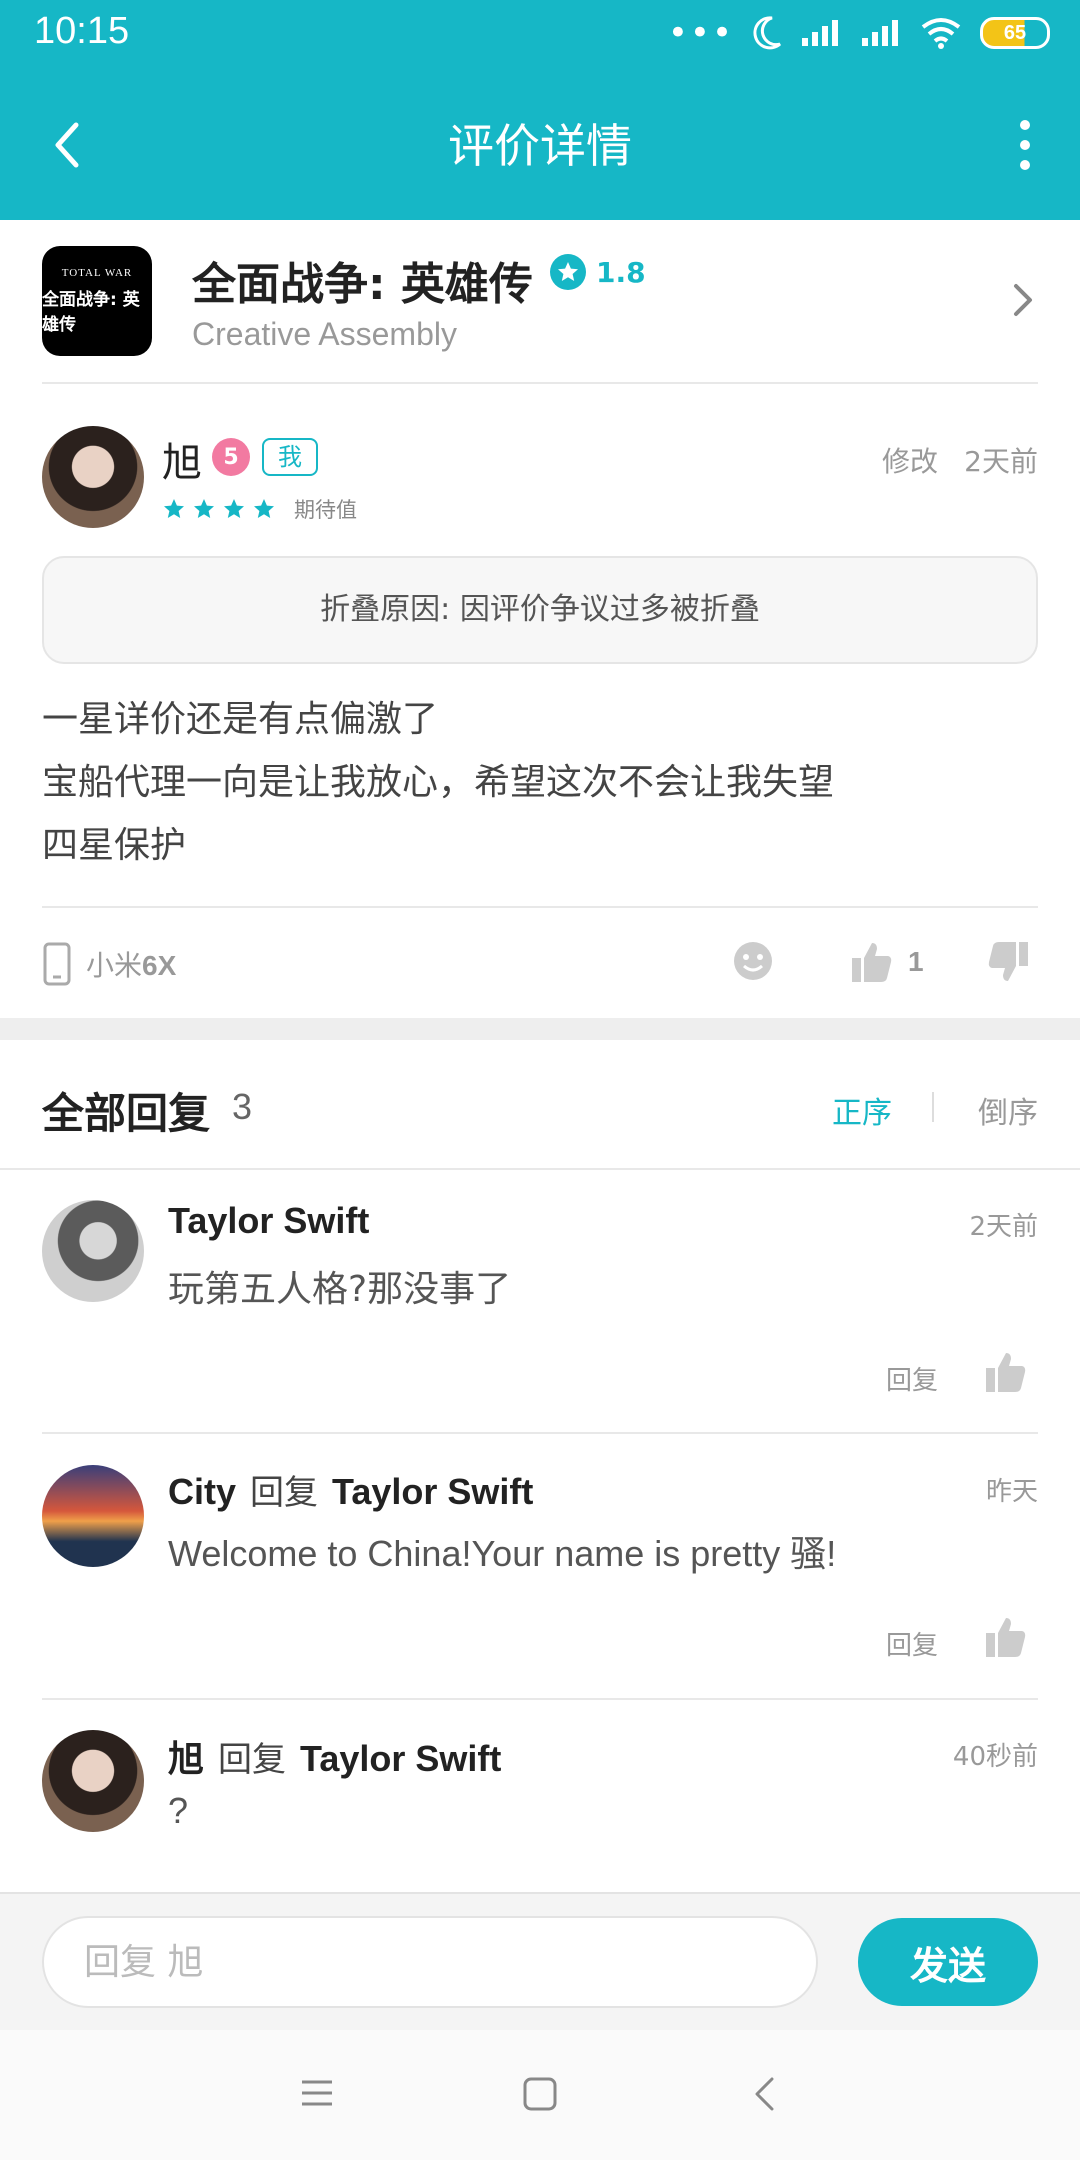 The image size is (1080, 2160). What do you see at coordinates (540, 1105) in the screenshot?
I see `replies-header: 全部回复 3 正序 倒序` at bounding box center [540, 1105].